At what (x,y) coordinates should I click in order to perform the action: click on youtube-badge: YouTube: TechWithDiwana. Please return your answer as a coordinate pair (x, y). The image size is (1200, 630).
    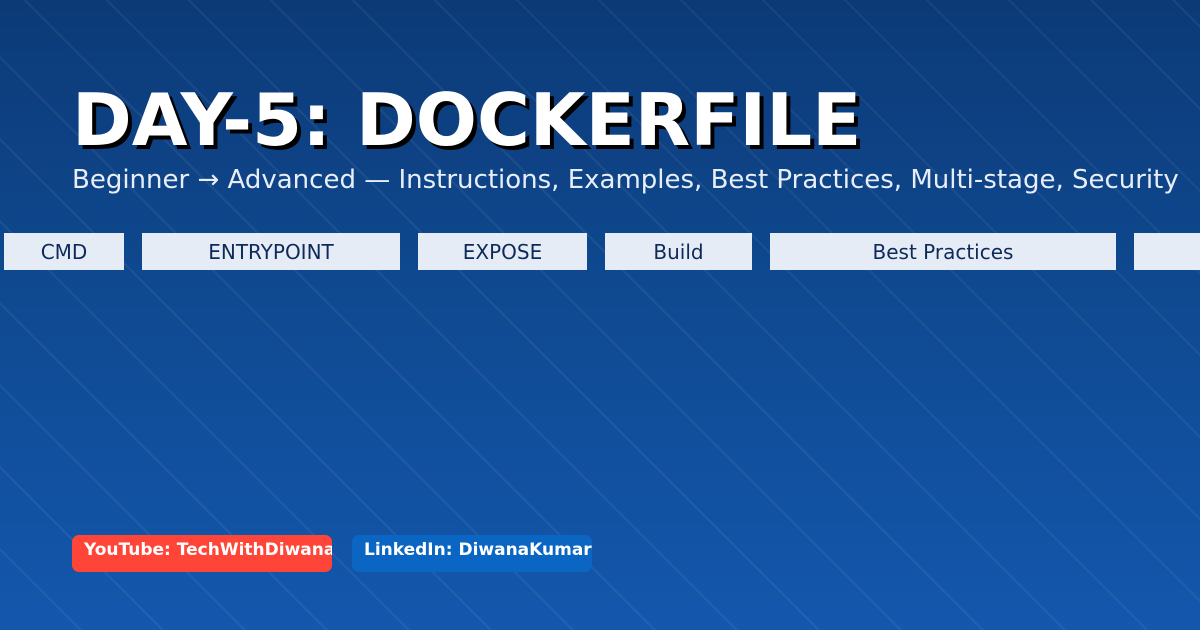
    Looking at the image, I should click on (202, 553).